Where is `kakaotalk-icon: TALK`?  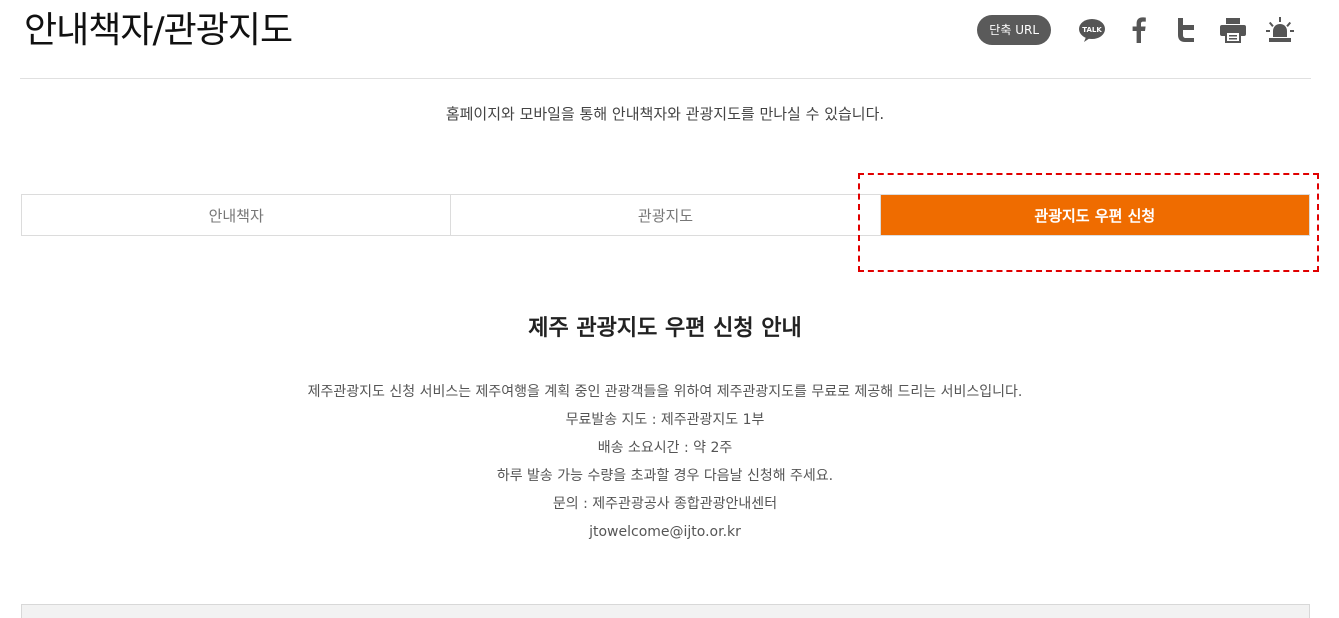
kakaotalk-icon: TALK is located at coordinates (1092, 30).